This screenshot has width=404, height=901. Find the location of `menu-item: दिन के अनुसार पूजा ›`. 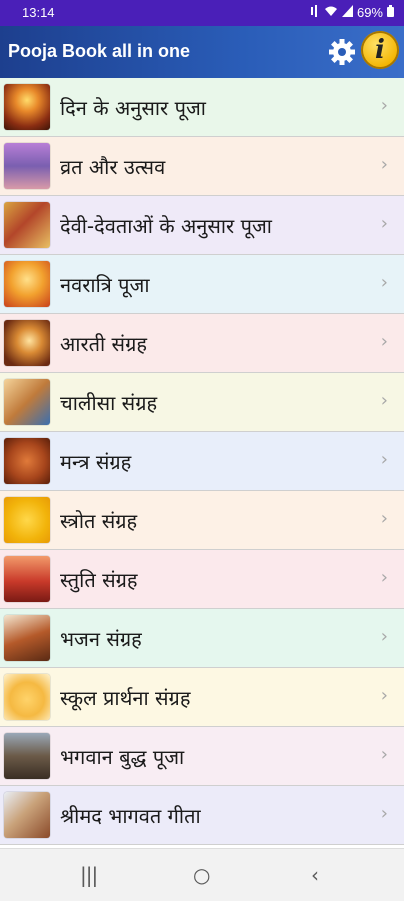

menu-item: दिन के अनुसार पूजा › is located at coordinates (202, 107).